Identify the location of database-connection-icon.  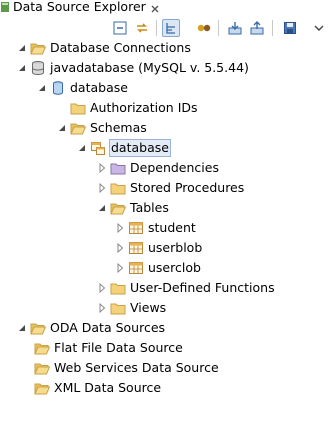
(38, 68).